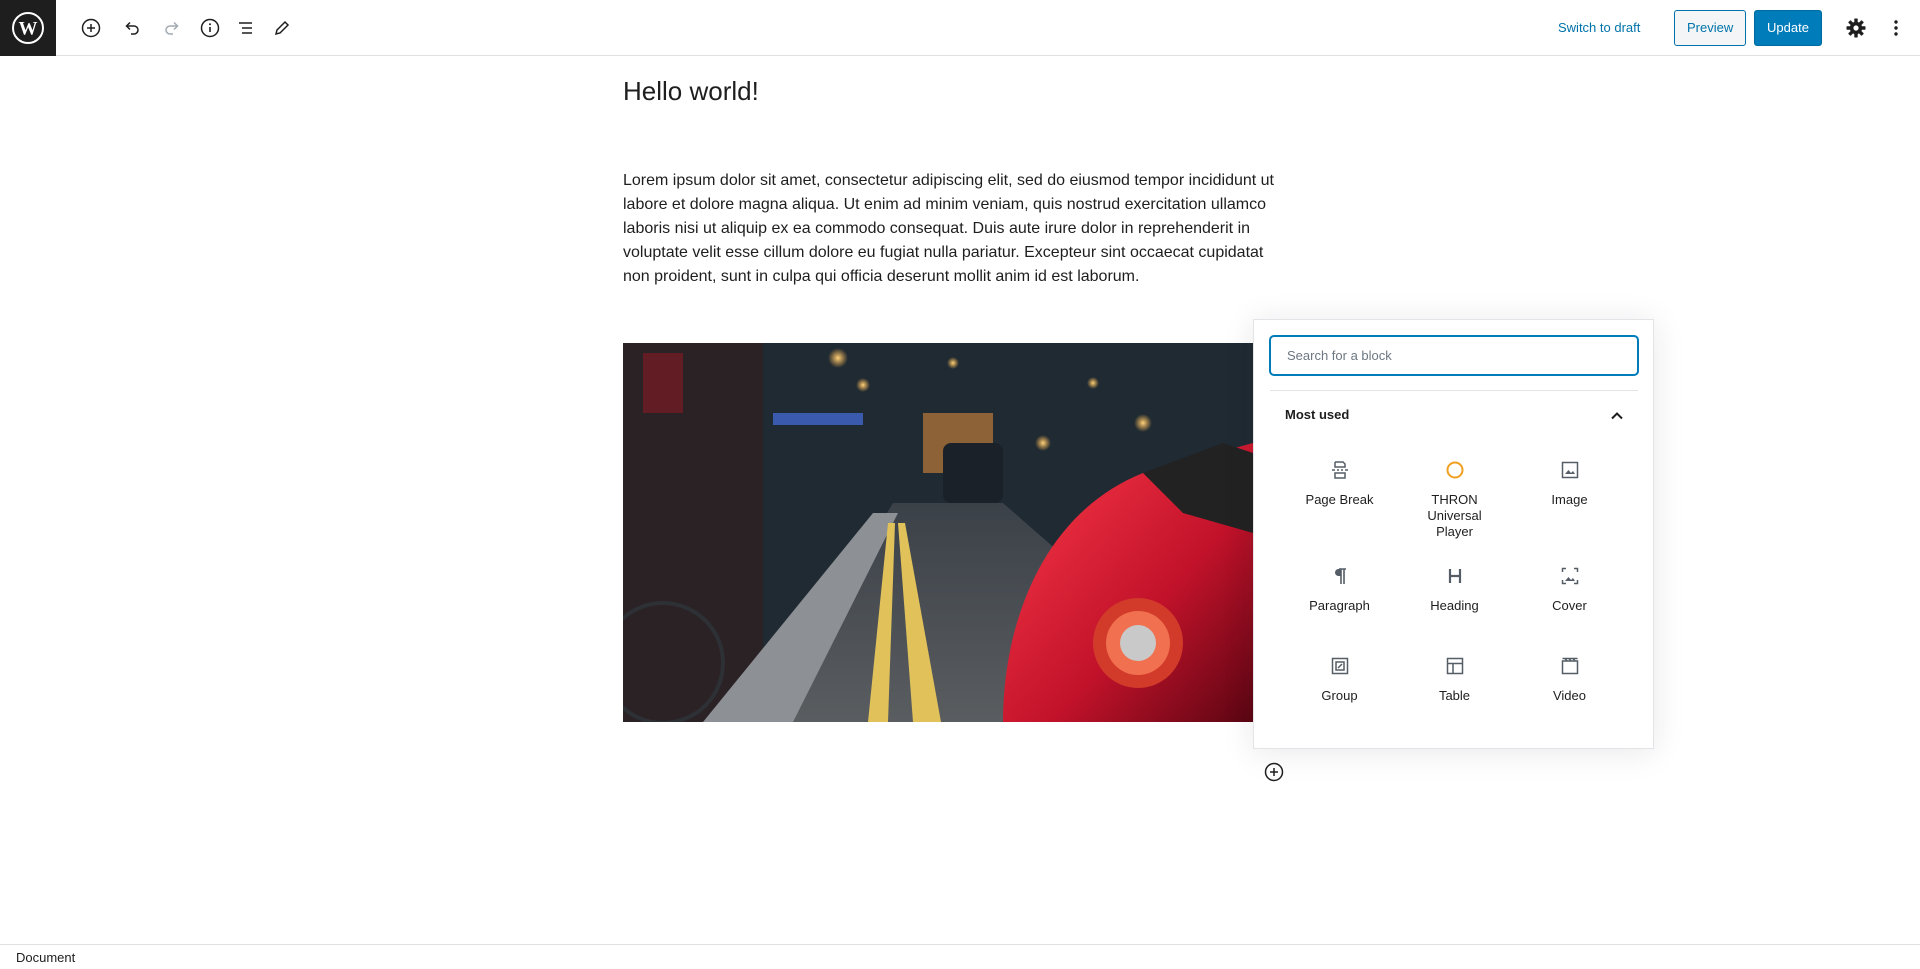 Image resolution: width=1920 pixels, height=969 pixels. I want to click on block-label: Page Break, so click(1339, 499).